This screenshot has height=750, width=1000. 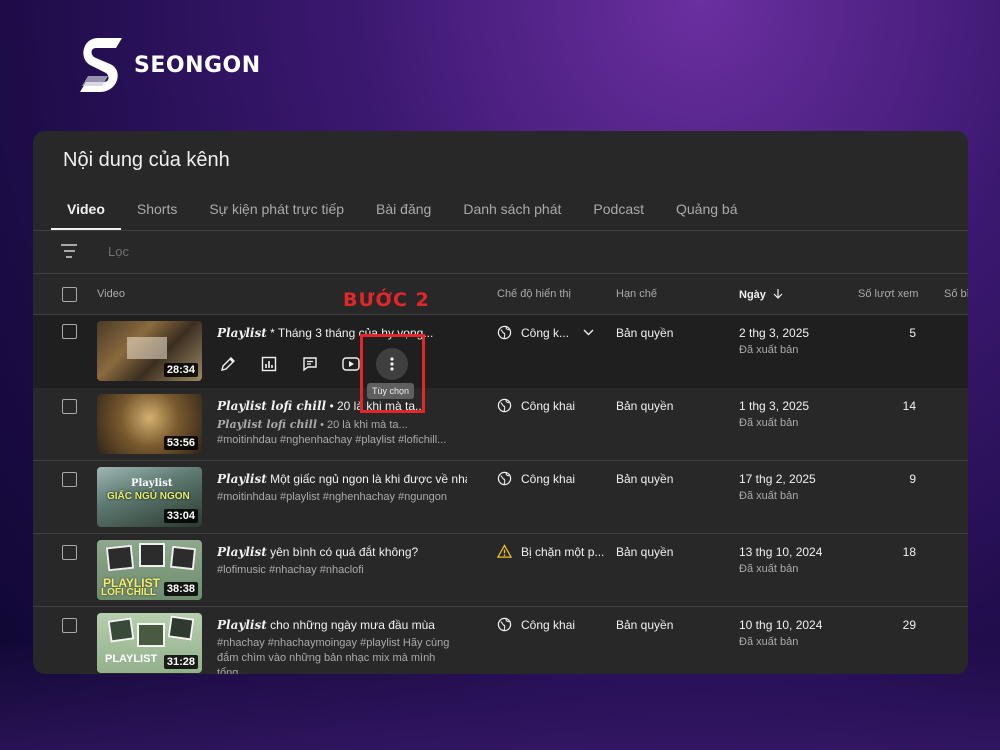 What do you see at coordinates (909, 625) in the screenshot?
I see `views-count: 29` at bounding box center [909, 625].